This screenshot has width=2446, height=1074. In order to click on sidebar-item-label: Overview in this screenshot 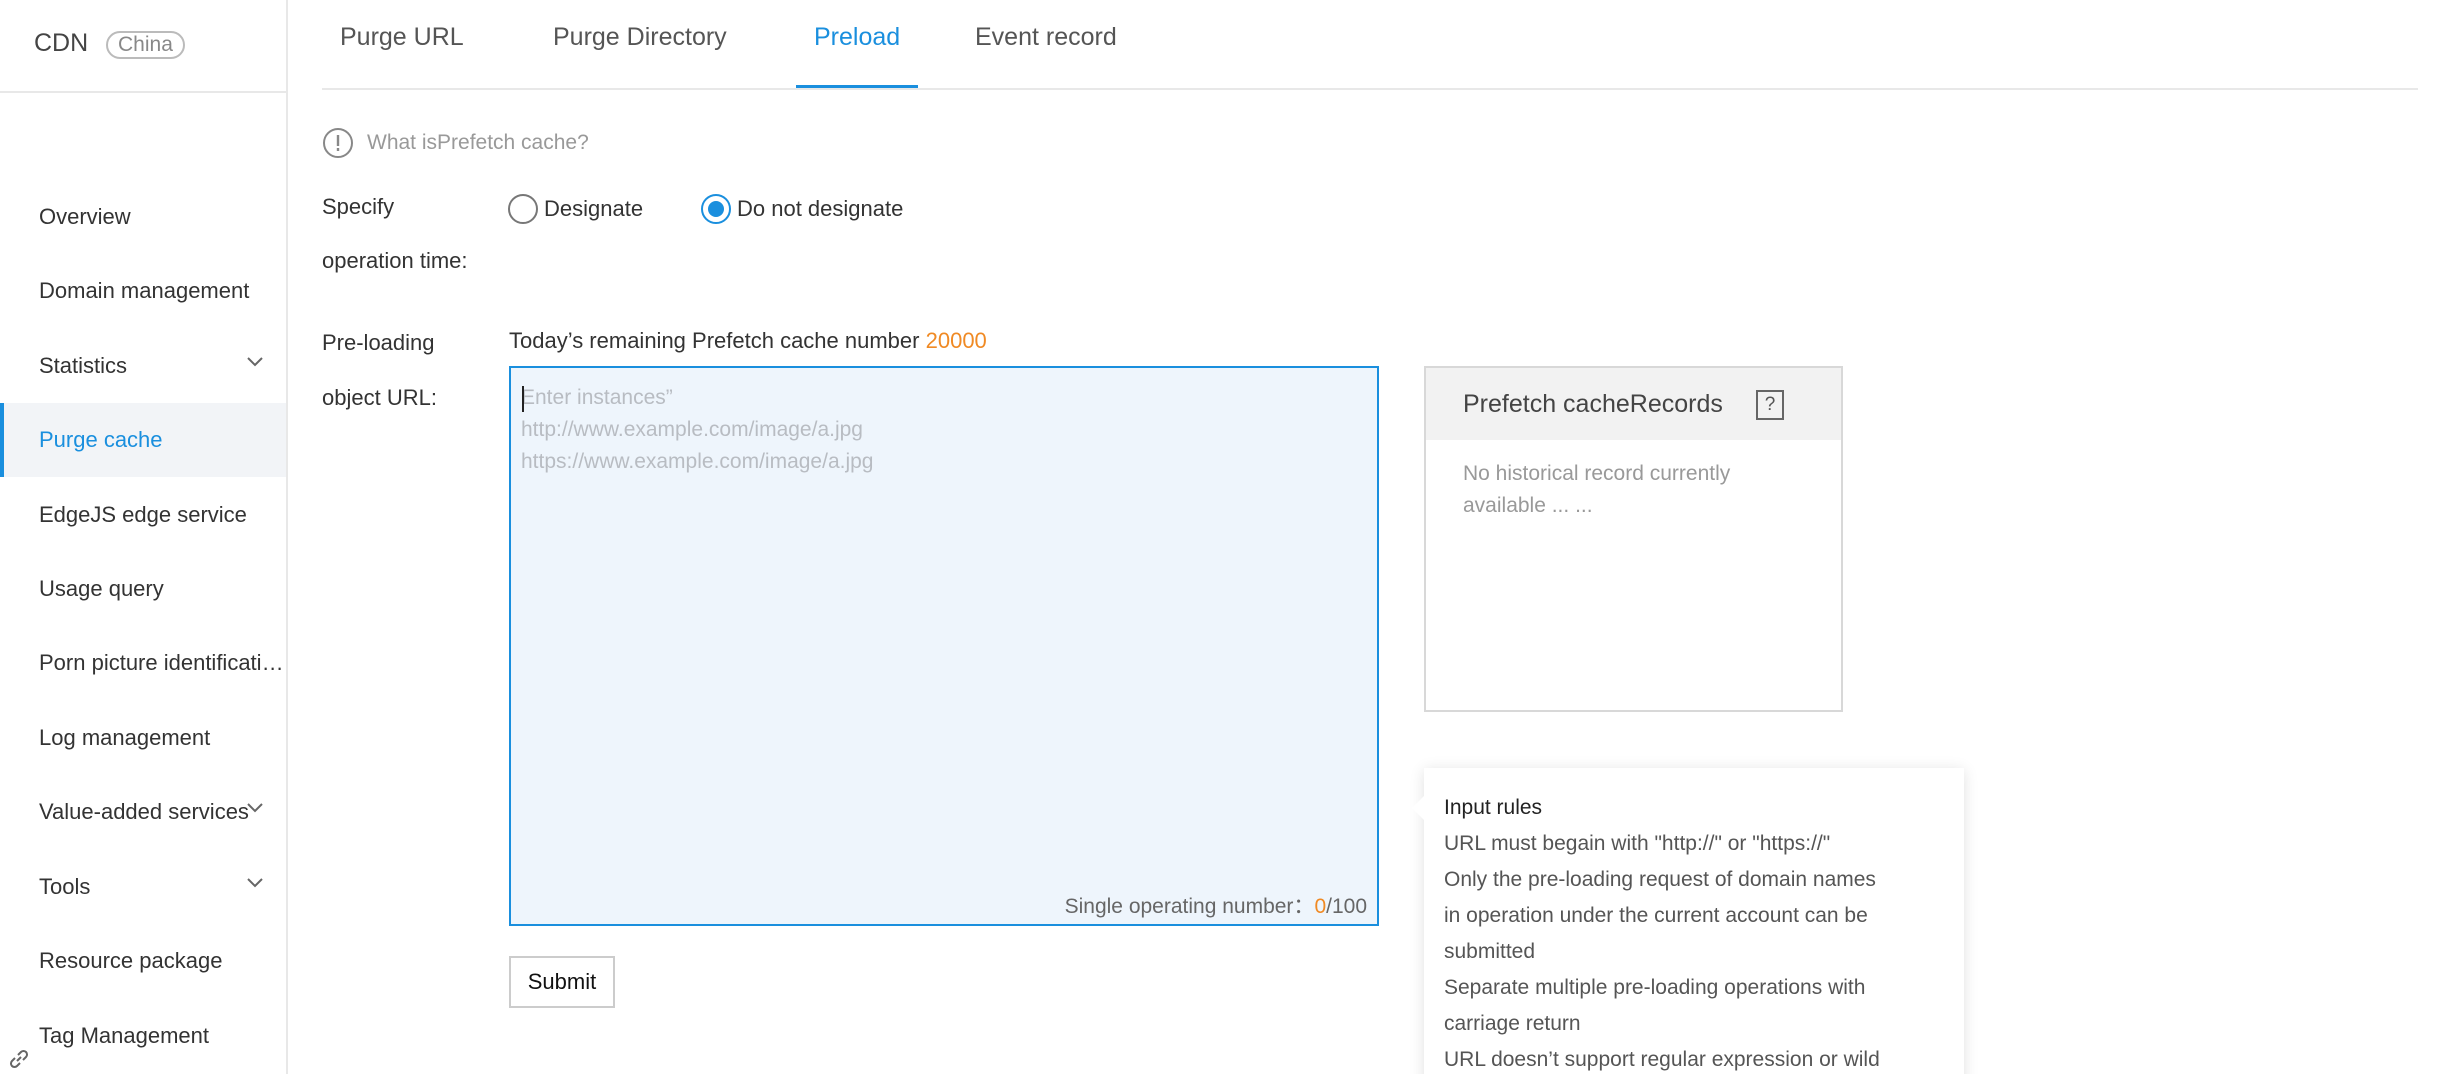, I will do `click(85, 216)`.